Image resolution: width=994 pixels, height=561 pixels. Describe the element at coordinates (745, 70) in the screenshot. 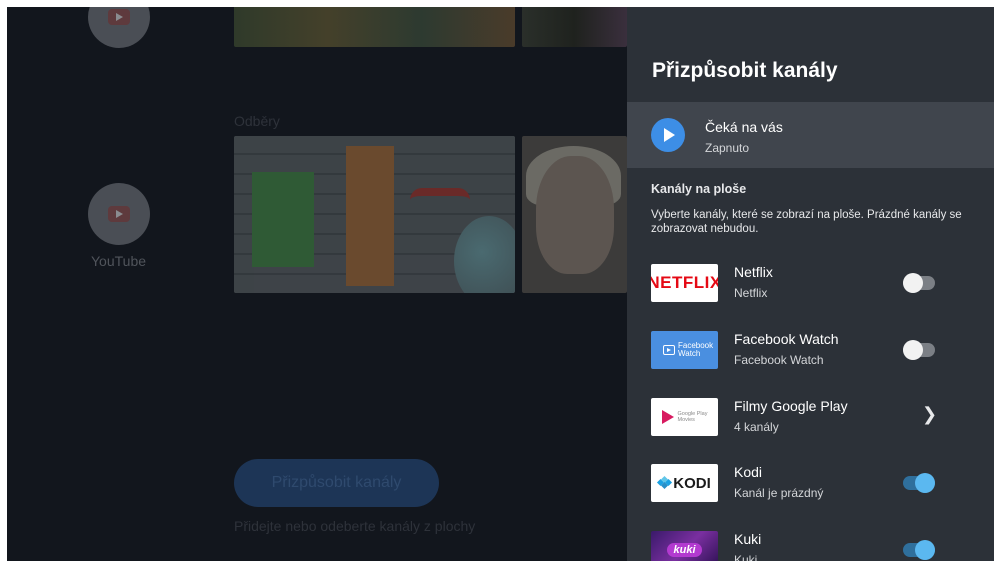

I see `panel-title: Přizpůsobit kanály` at that location.